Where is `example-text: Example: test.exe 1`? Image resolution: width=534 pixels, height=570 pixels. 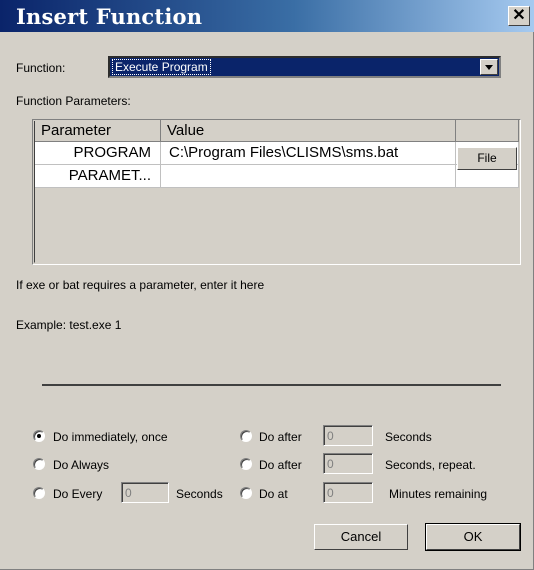
example-text: Example: test.exe 1 is located at coordinates (69, 325).